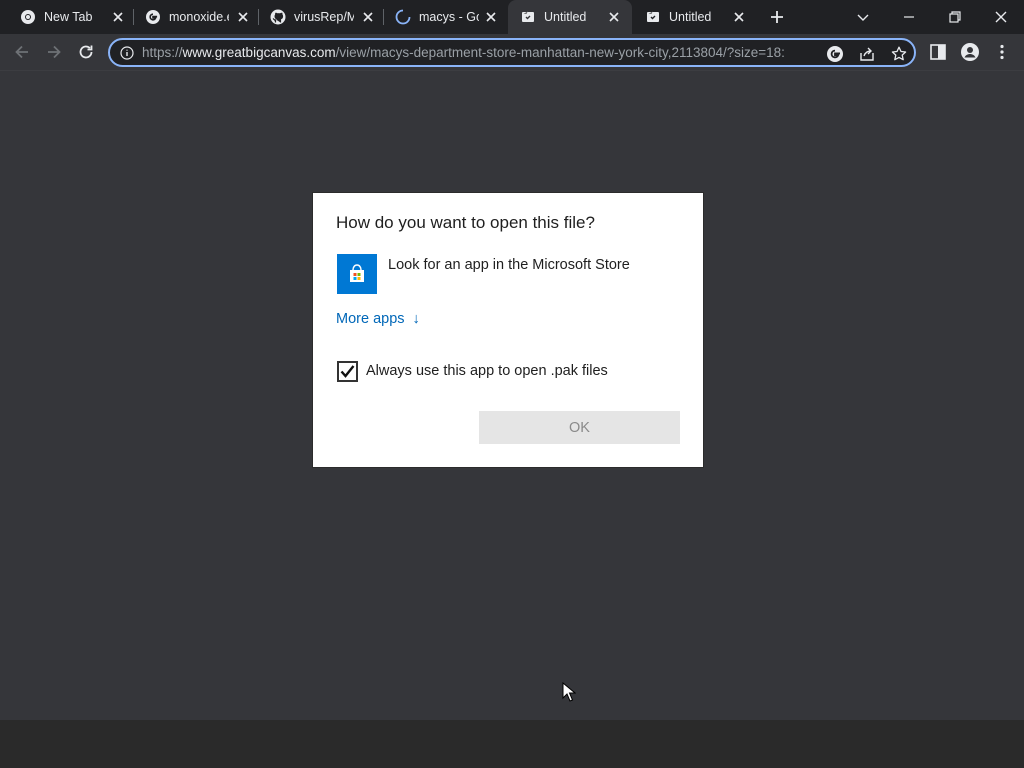  I want to click on url-scheme: https://, so click(162, 52).